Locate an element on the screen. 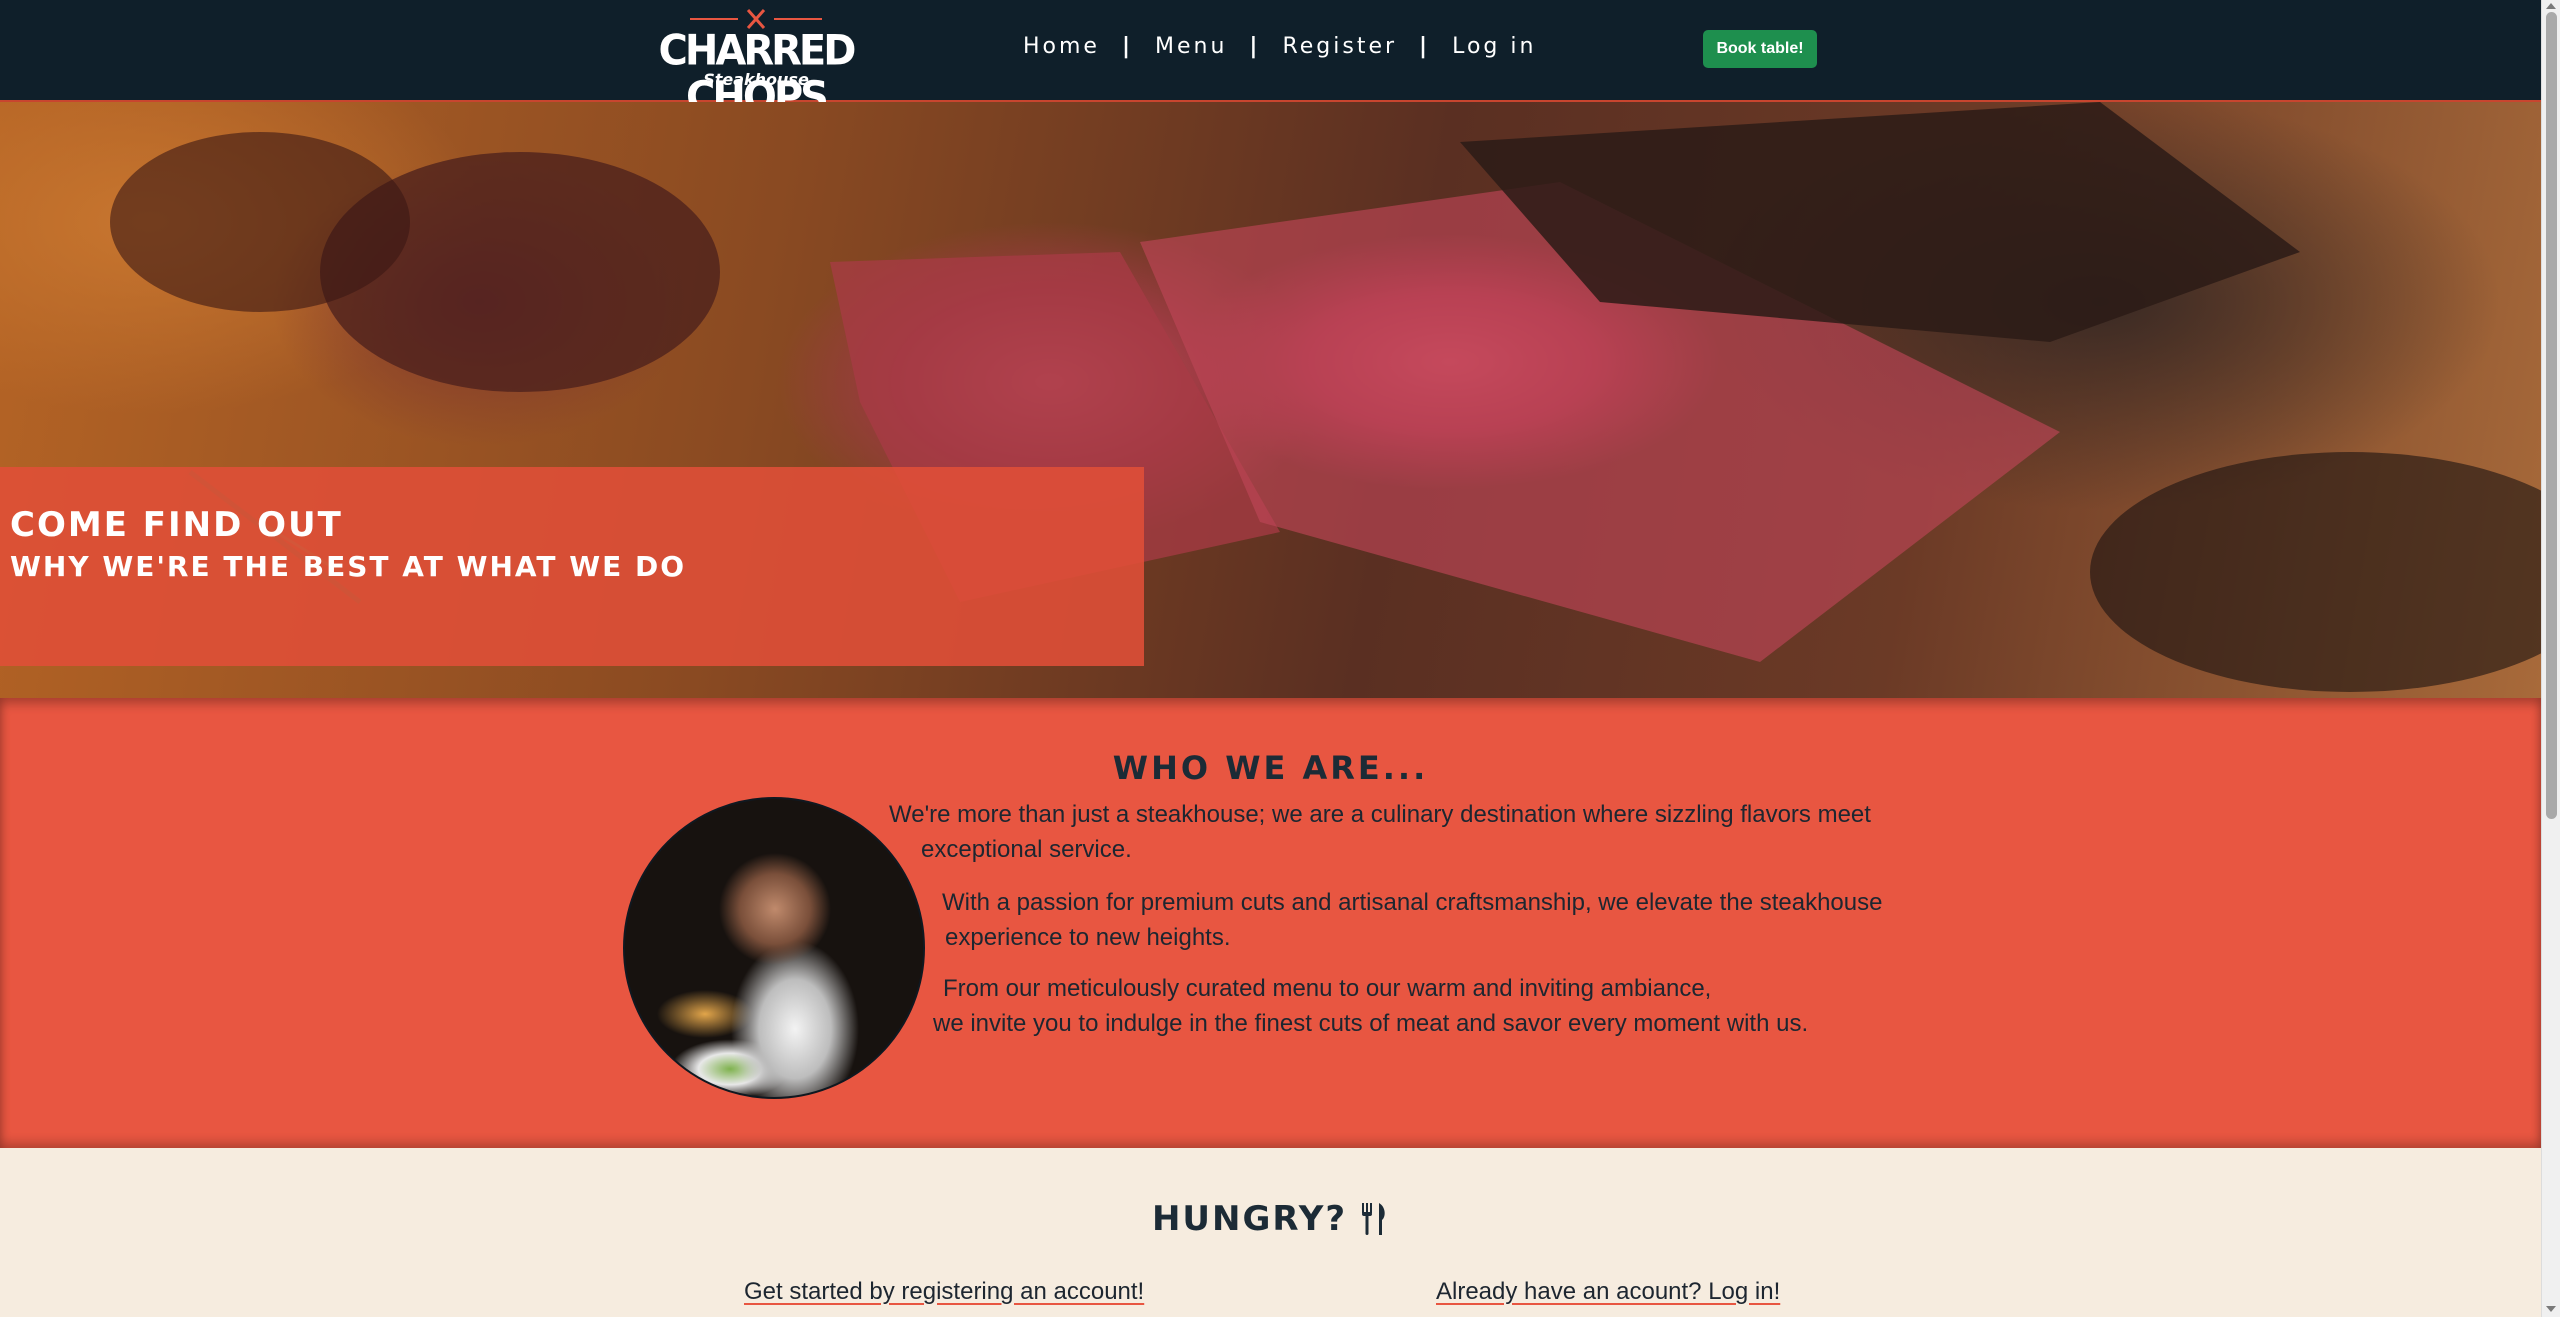 This screenshot has width=2560, height=1317. scroll-up-arrow-icon is located at coordinates (2551, 6).